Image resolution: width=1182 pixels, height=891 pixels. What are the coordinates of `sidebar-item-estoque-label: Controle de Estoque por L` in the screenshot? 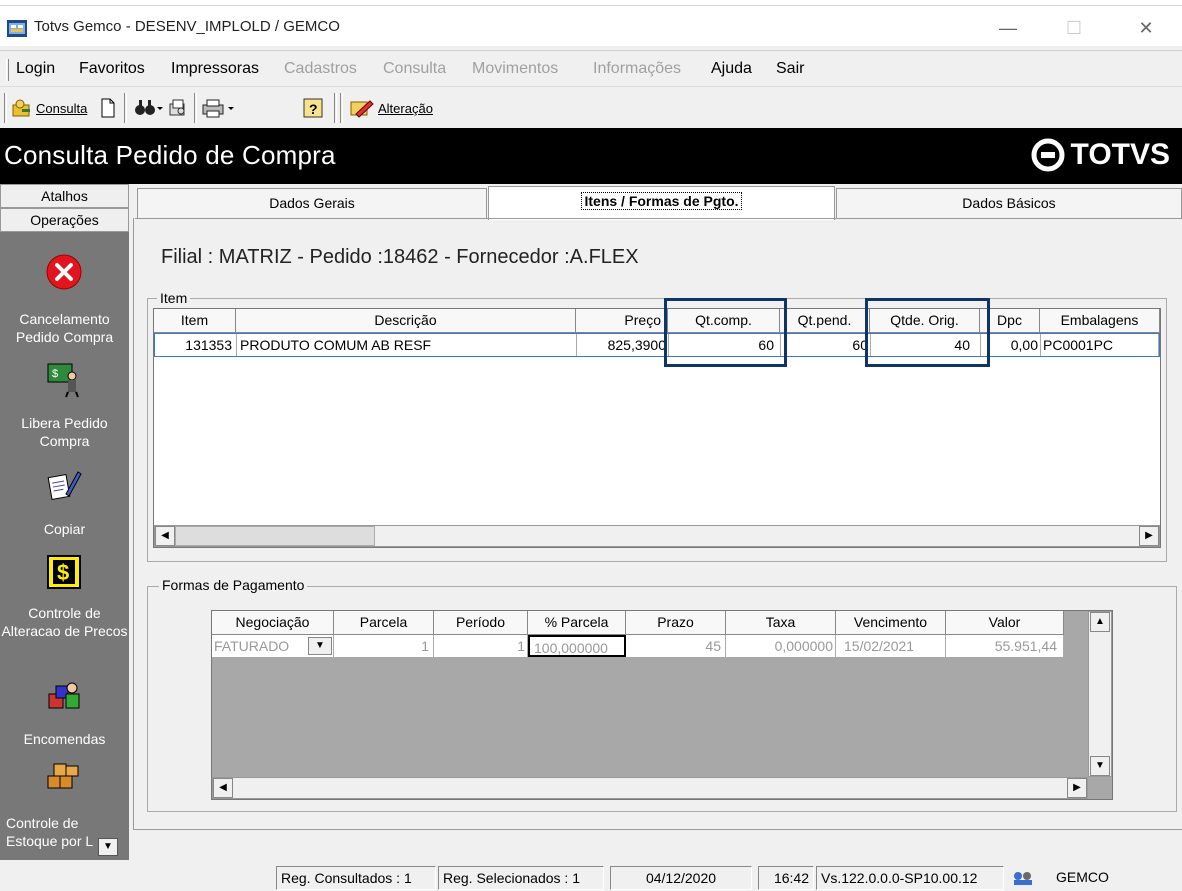 It's located at (50, 832).